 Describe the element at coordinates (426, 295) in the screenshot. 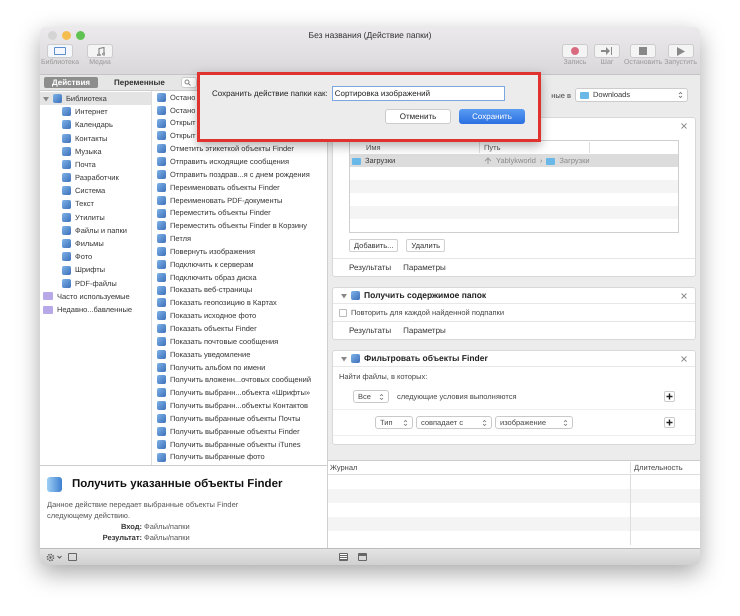

I see `card-title: Получить содержимое папок` at that location.